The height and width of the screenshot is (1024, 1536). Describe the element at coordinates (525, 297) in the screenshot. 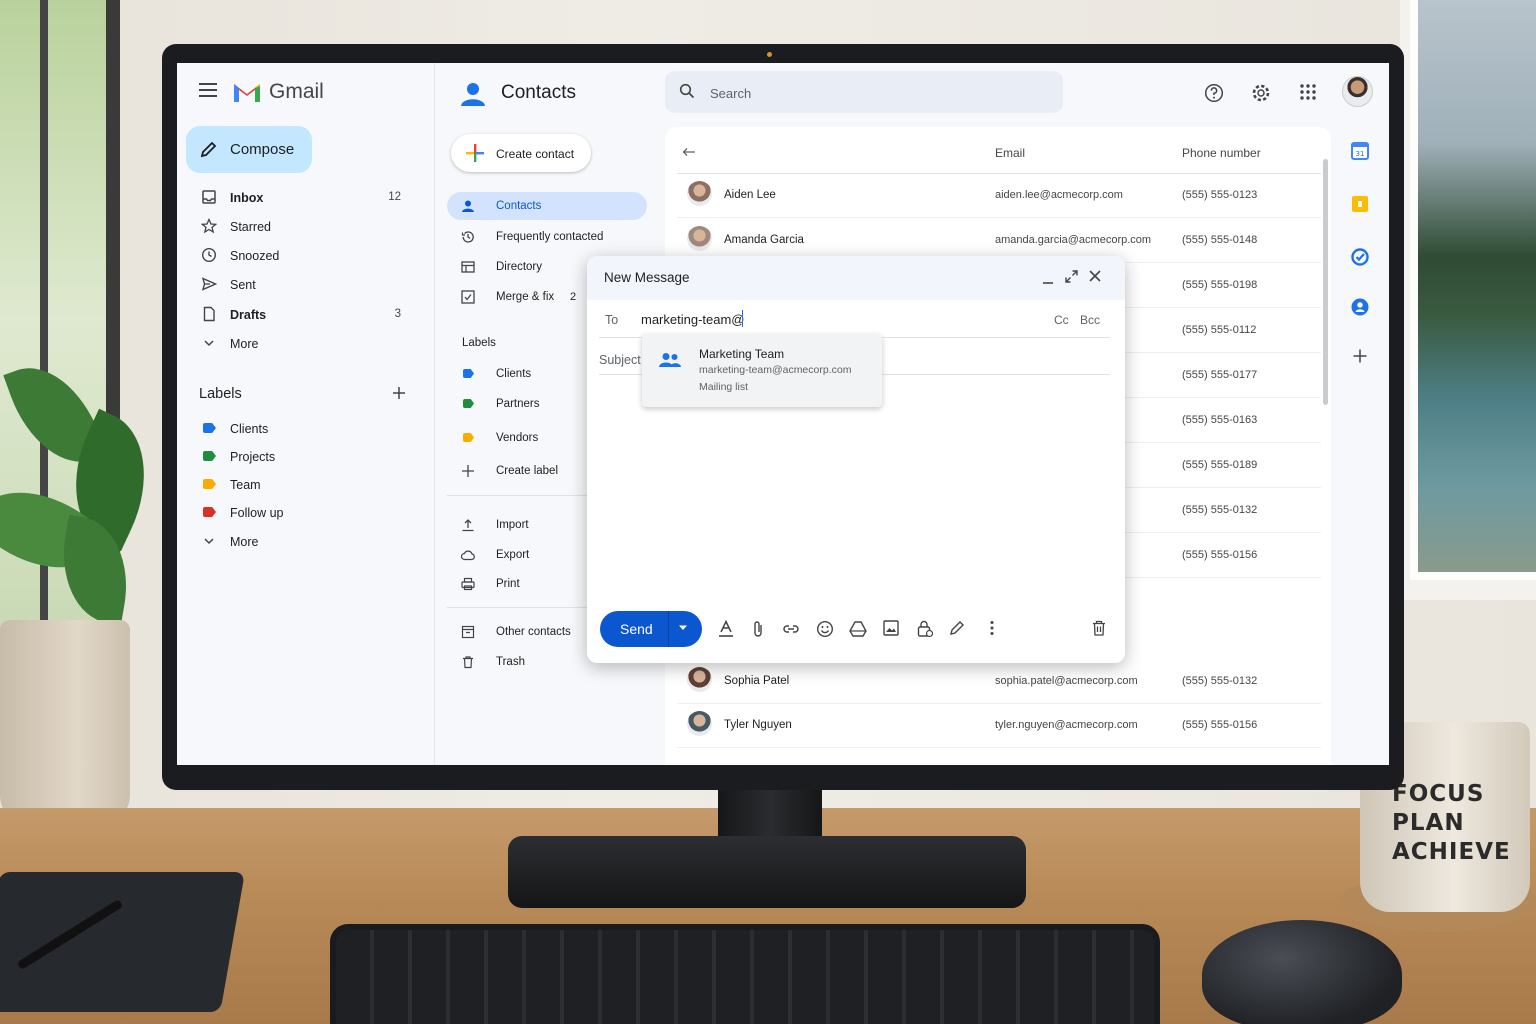

I see `ct-nav-label: Merge & fix` at that location.